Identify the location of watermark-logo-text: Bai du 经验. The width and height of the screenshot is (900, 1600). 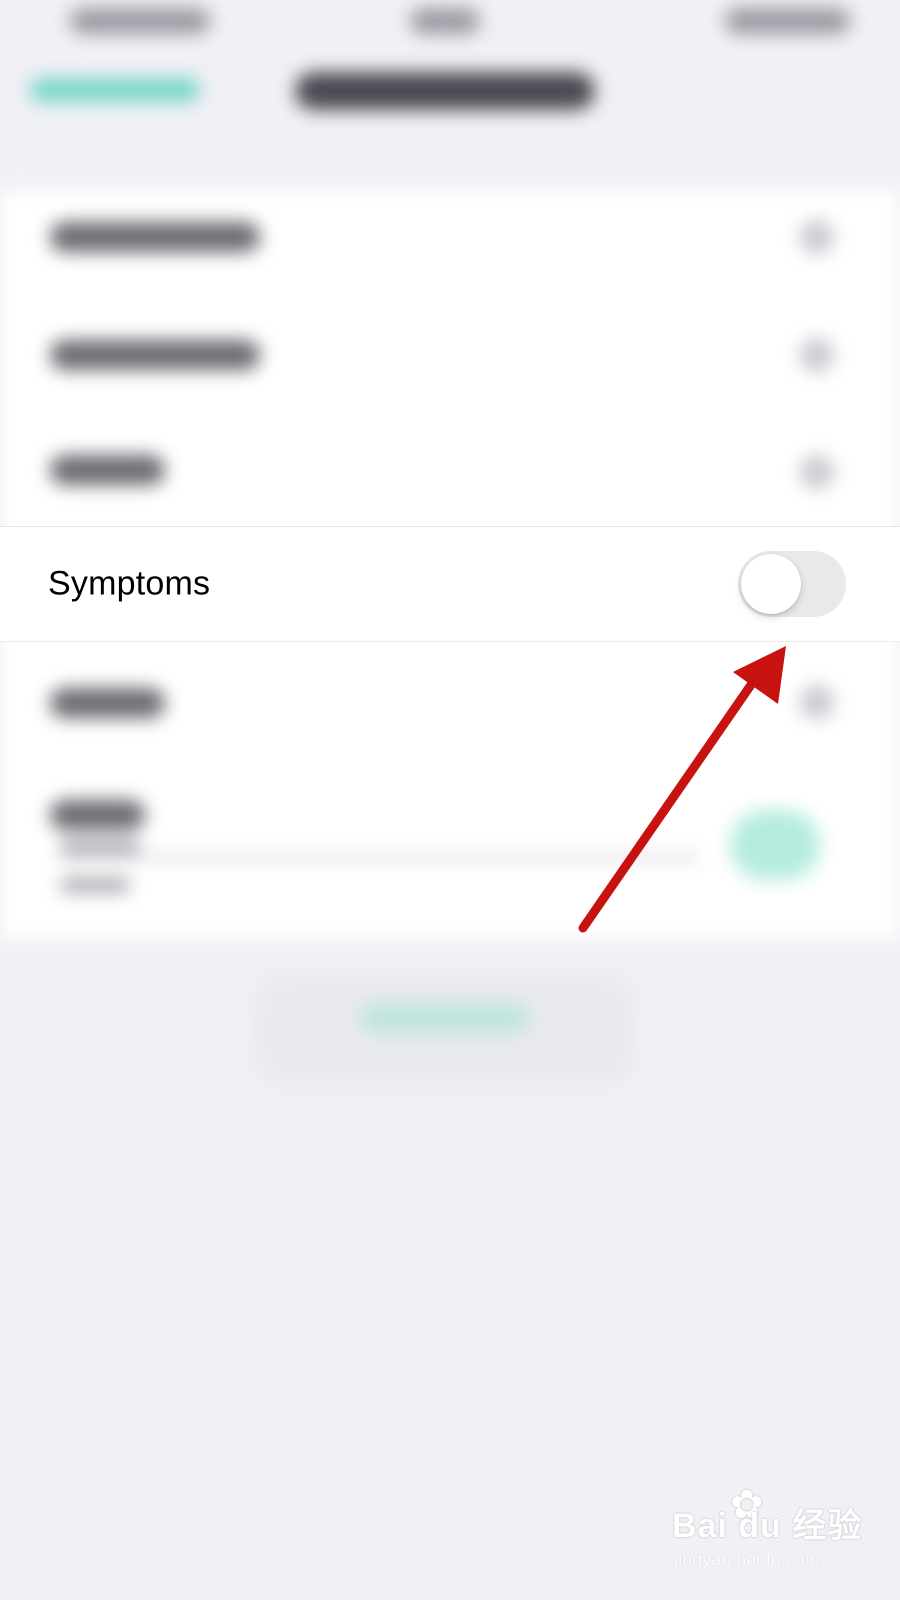
(767, 1526).